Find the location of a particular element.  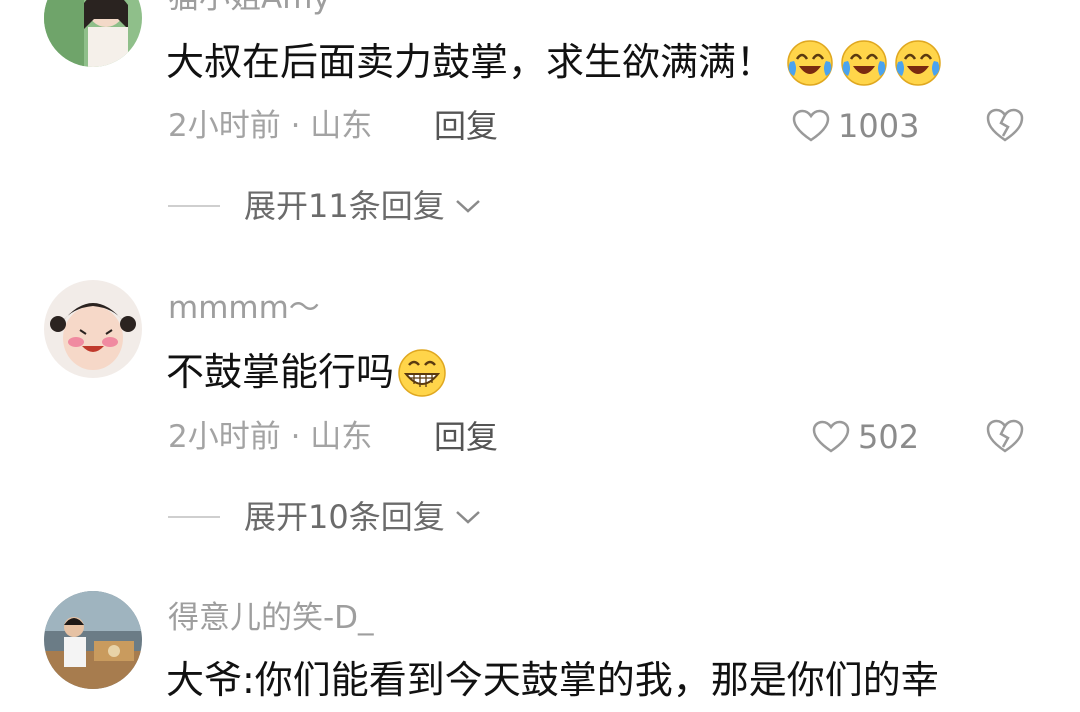

comment-text: 不鼓掌能行吗 is located at coordinates (280, 372).